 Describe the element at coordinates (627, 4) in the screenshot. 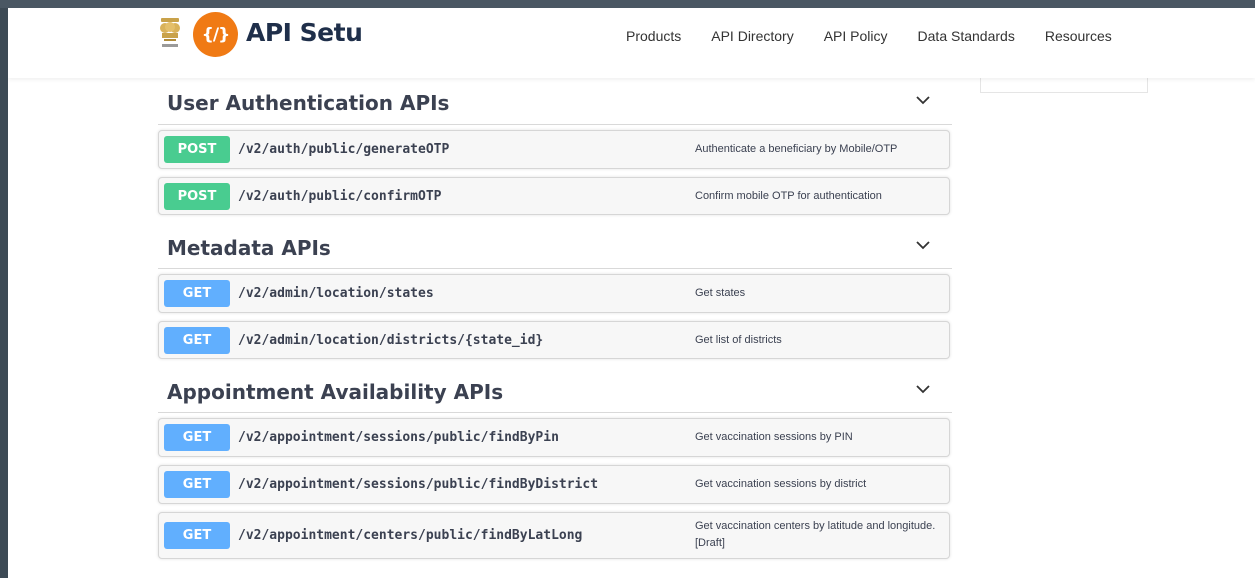

I see `window-frame` at that location.